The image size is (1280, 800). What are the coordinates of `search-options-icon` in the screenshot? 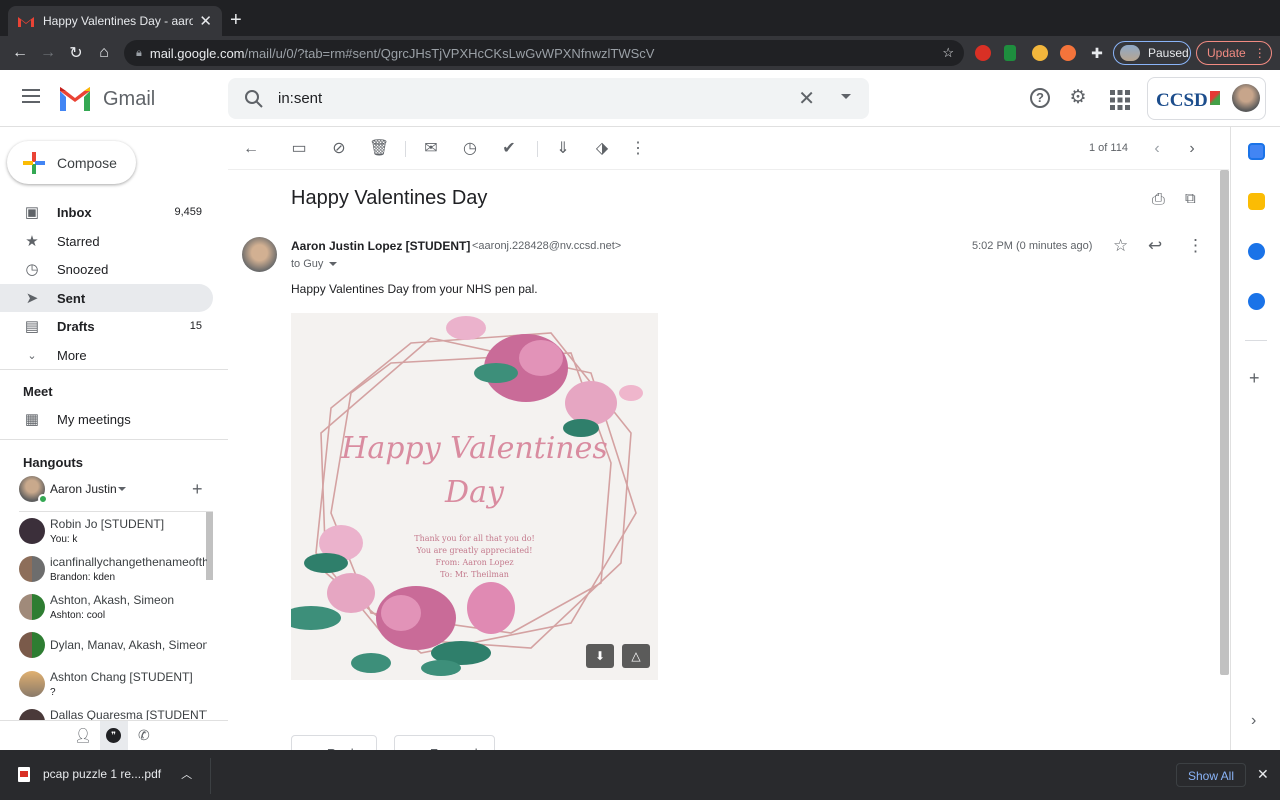 It's located at (846, 96).